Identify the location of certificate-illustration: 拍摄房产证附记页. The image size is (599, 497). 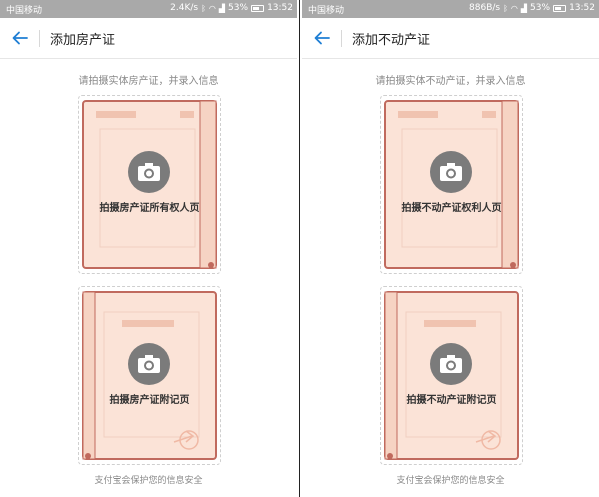
(149, 375).